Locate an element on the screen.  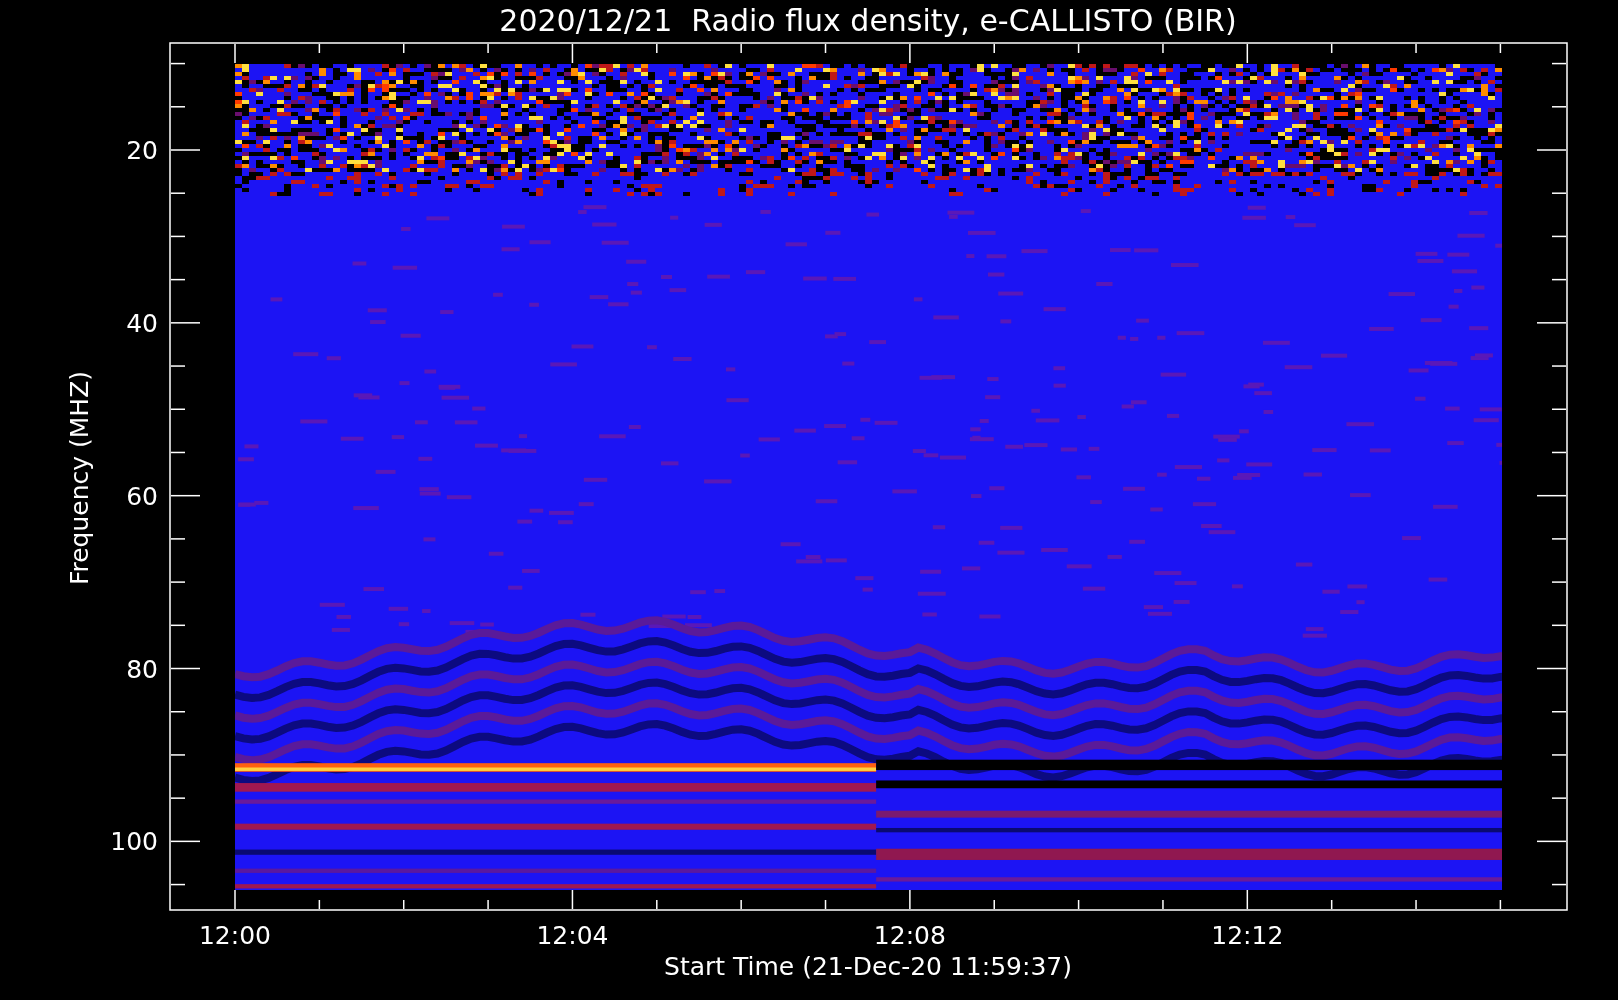
tick-label: 80 is located at coordinates (142, 669).